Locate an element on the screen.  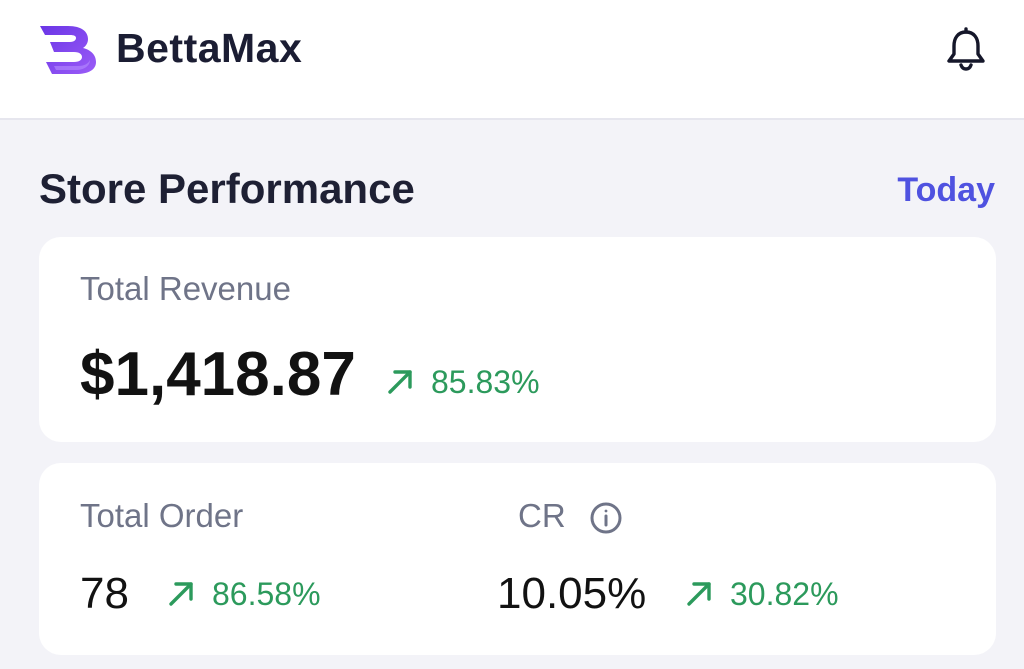
revenue-label: Total Revenue is located at coordinates (185, 288).